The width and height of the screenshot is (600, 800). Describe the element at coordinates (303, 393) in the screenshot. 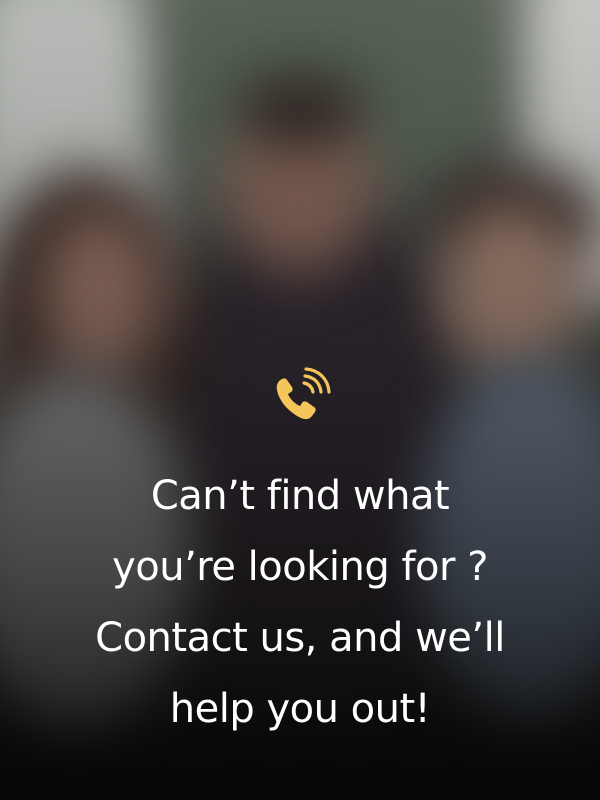

I see `phone-ringing-icon` at that location.